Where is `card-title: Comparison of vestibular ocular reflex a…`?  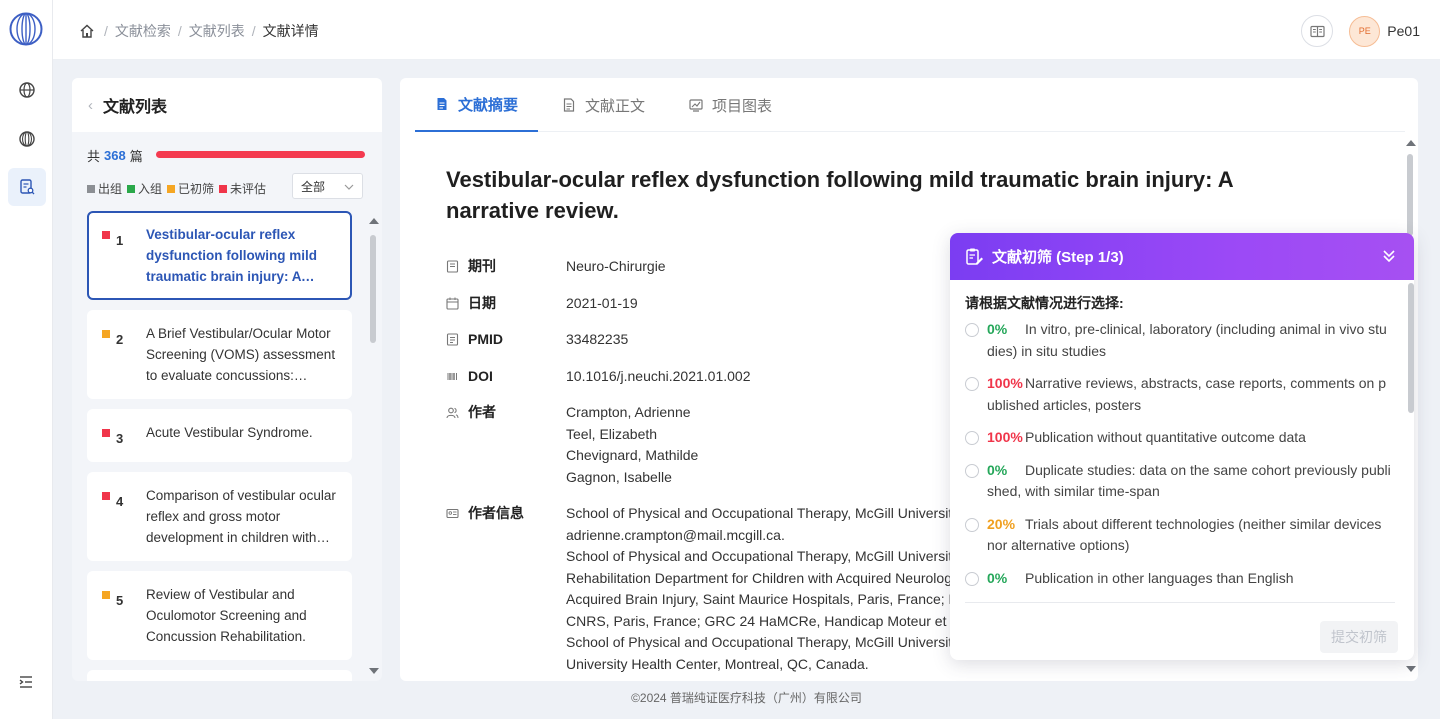 card-title: Comparison of vestibular ocular reflex a… is located at coordinates (241, 516).